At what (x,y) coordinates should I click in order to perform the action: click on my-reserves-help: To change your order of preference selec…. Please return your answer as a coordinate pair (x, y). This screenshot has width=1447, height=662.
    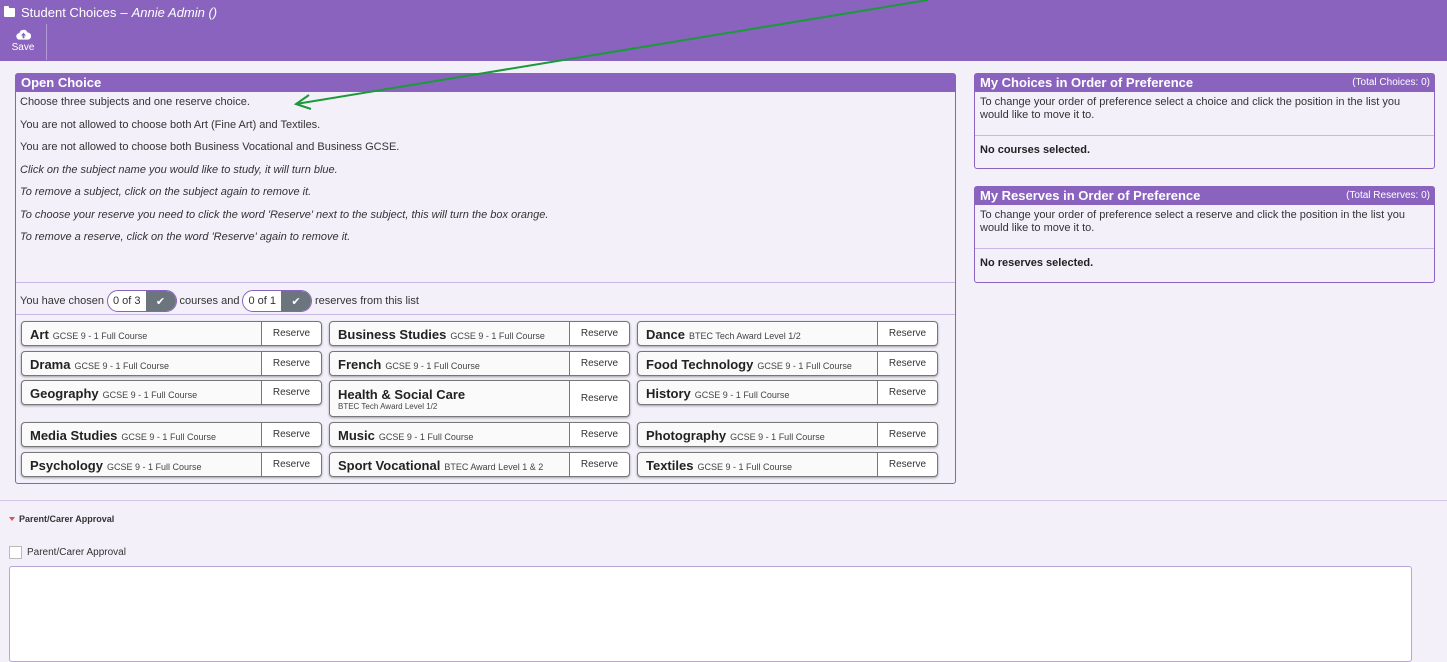
    Looking at the image, I should click on (1204, 227).